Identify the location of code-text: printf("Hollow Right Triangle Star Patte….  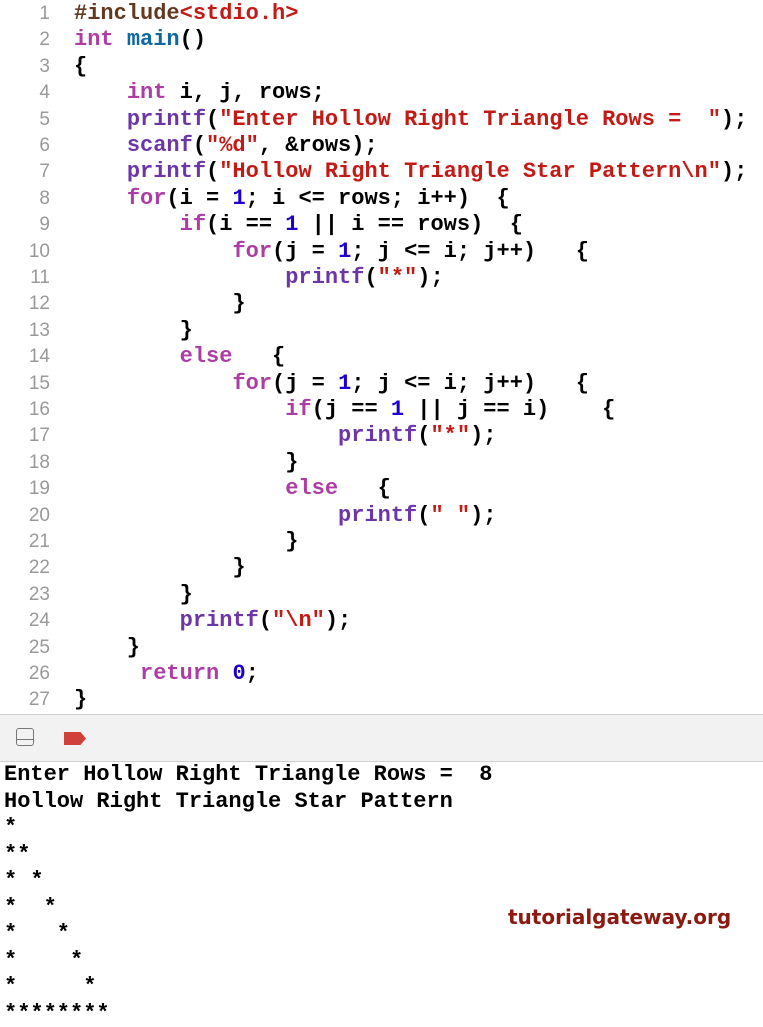
(411, 172).